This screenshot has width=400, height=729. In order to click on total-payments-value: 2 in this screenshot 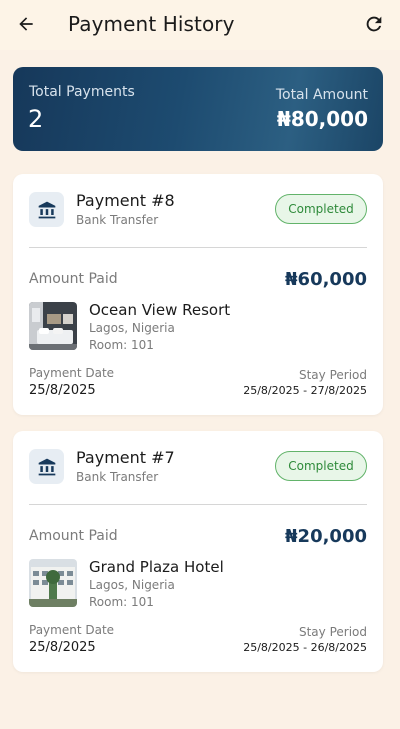, I will do `click(36, 119)`.